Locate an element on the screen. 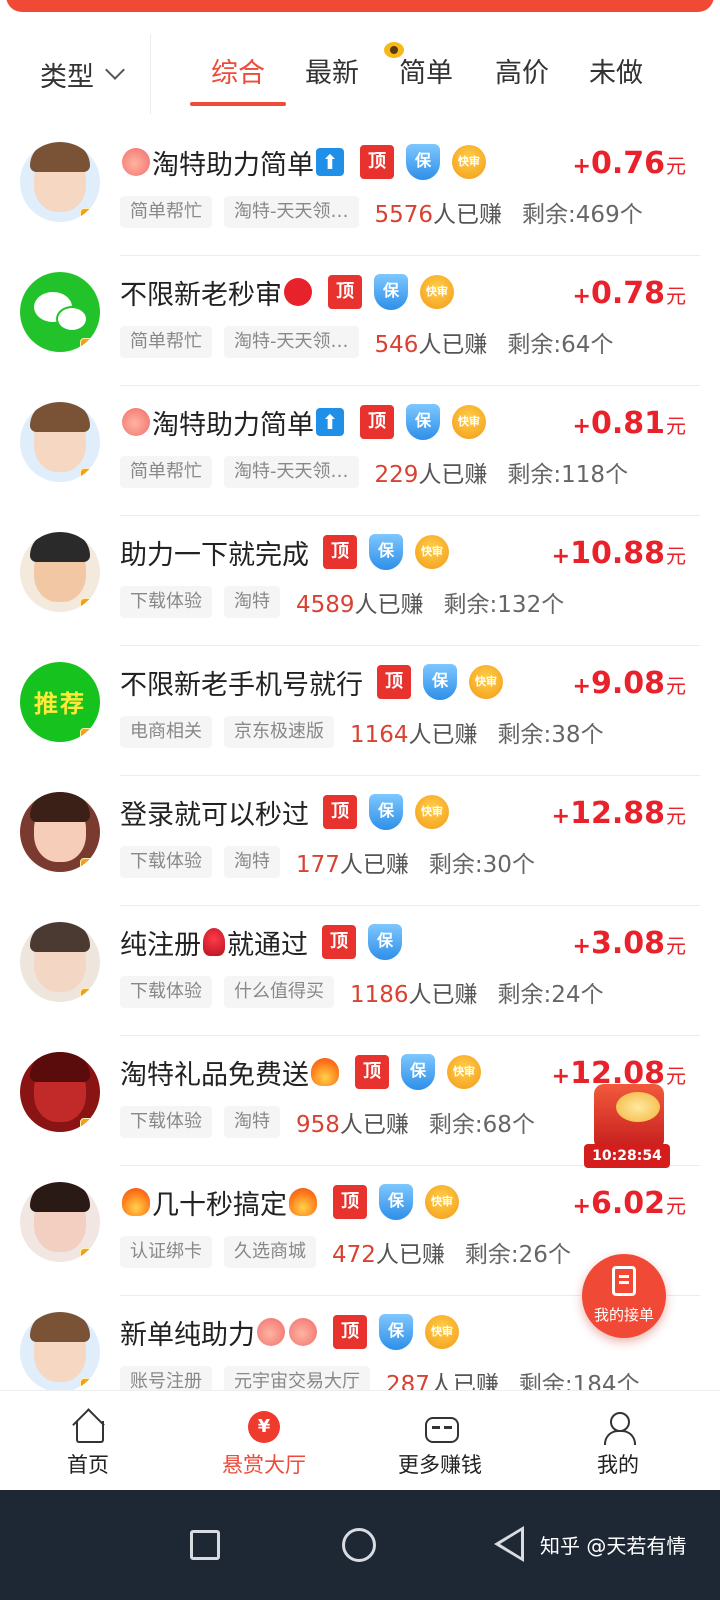 Image resolution: width=720 pixels, height=1600 pixels. task-avatar: 推荐年卡 is located at coordinates (60, 702).